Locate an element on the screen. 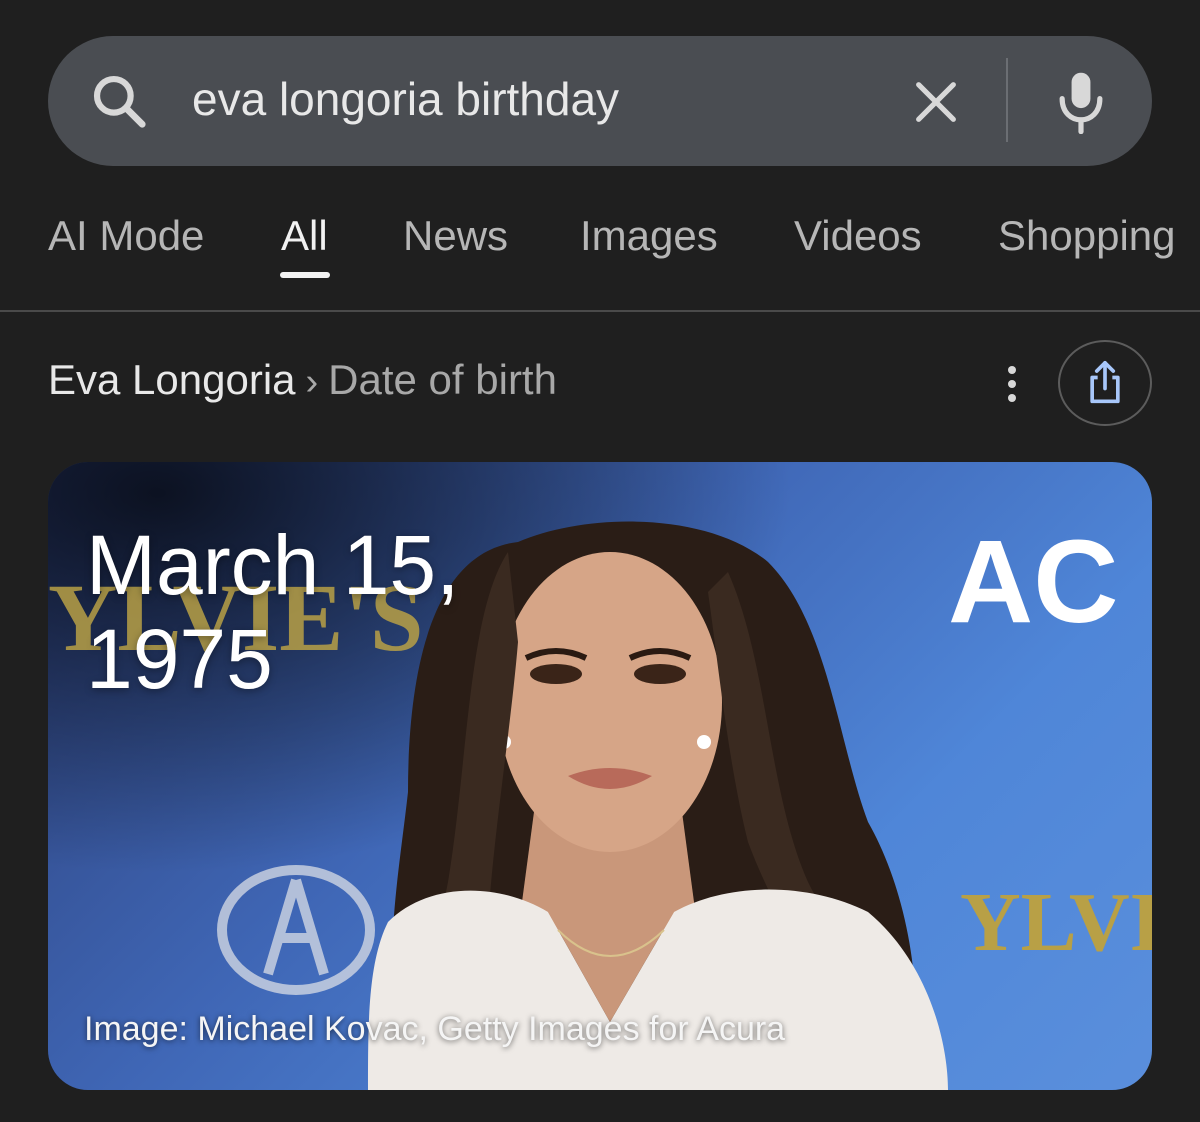 The width and height of the screenshot is (1200, 1122). tab-images: Images is located at coordinates (649, 236).